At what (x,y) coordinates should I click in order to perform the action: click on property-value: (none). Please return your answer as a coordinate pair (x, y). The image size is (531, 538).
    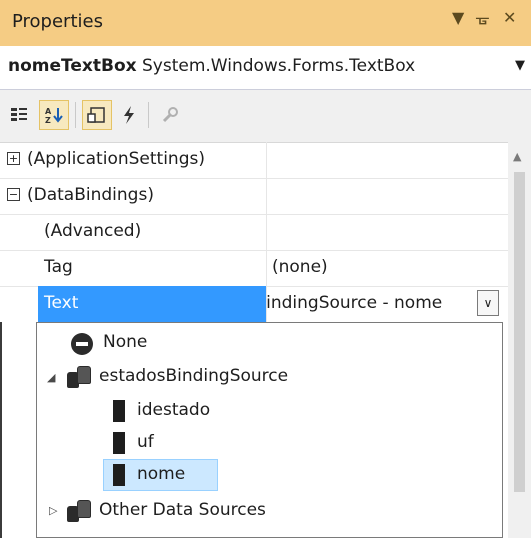
    Looking at the image, I should click on (300, 267).